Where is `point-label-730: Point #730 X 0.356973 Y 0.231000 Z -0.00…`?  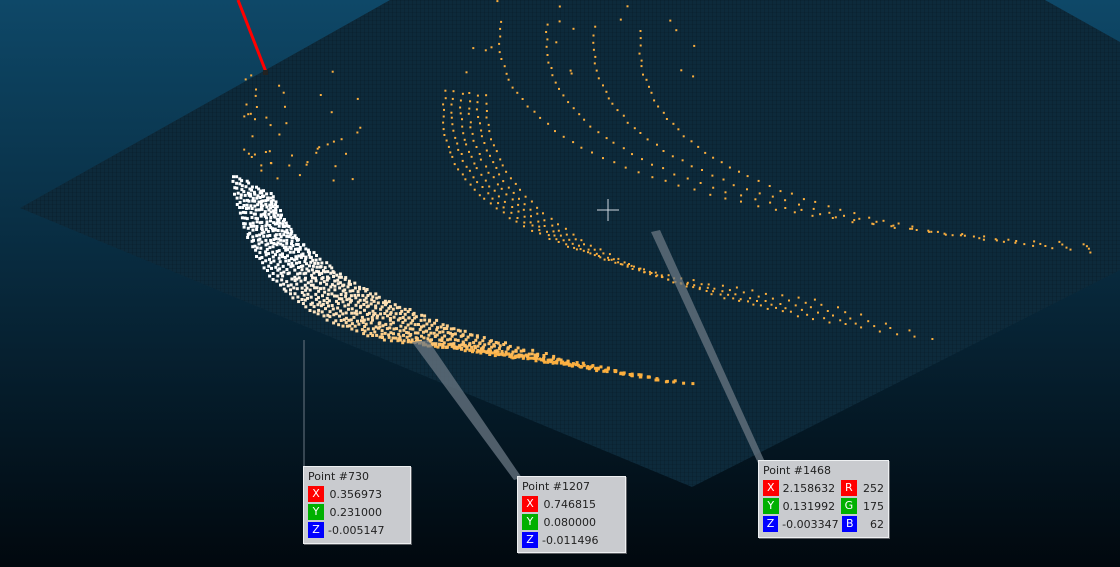
point-label-730: Point #730 X 0.356973 Y 0.231000 Z -0.00… is located at coordinates (357, 505).